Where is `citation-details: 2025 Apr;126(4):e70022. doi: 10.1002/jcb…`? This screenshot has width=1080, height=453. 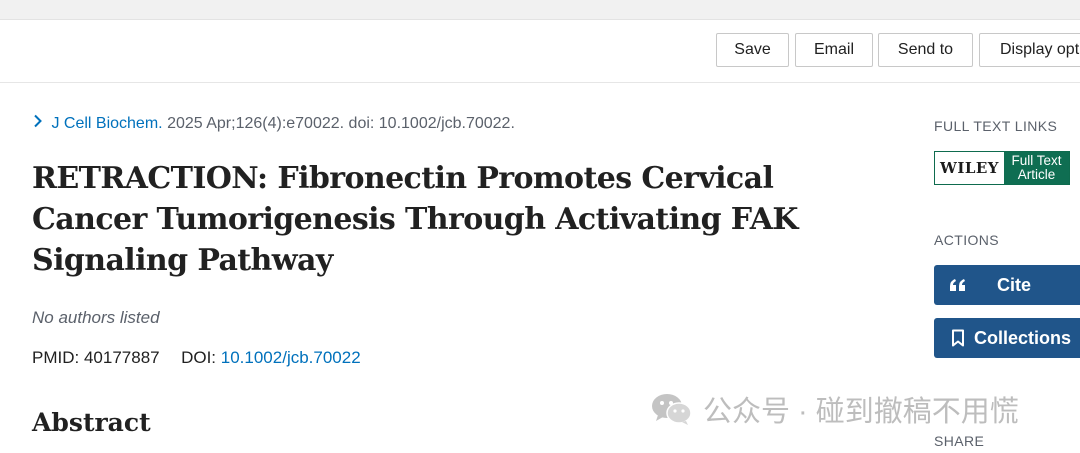
citation-details: 2025 Apr;126(4):e70022. doi: 10.1002/jcb… is located at coordinates (341, 123).